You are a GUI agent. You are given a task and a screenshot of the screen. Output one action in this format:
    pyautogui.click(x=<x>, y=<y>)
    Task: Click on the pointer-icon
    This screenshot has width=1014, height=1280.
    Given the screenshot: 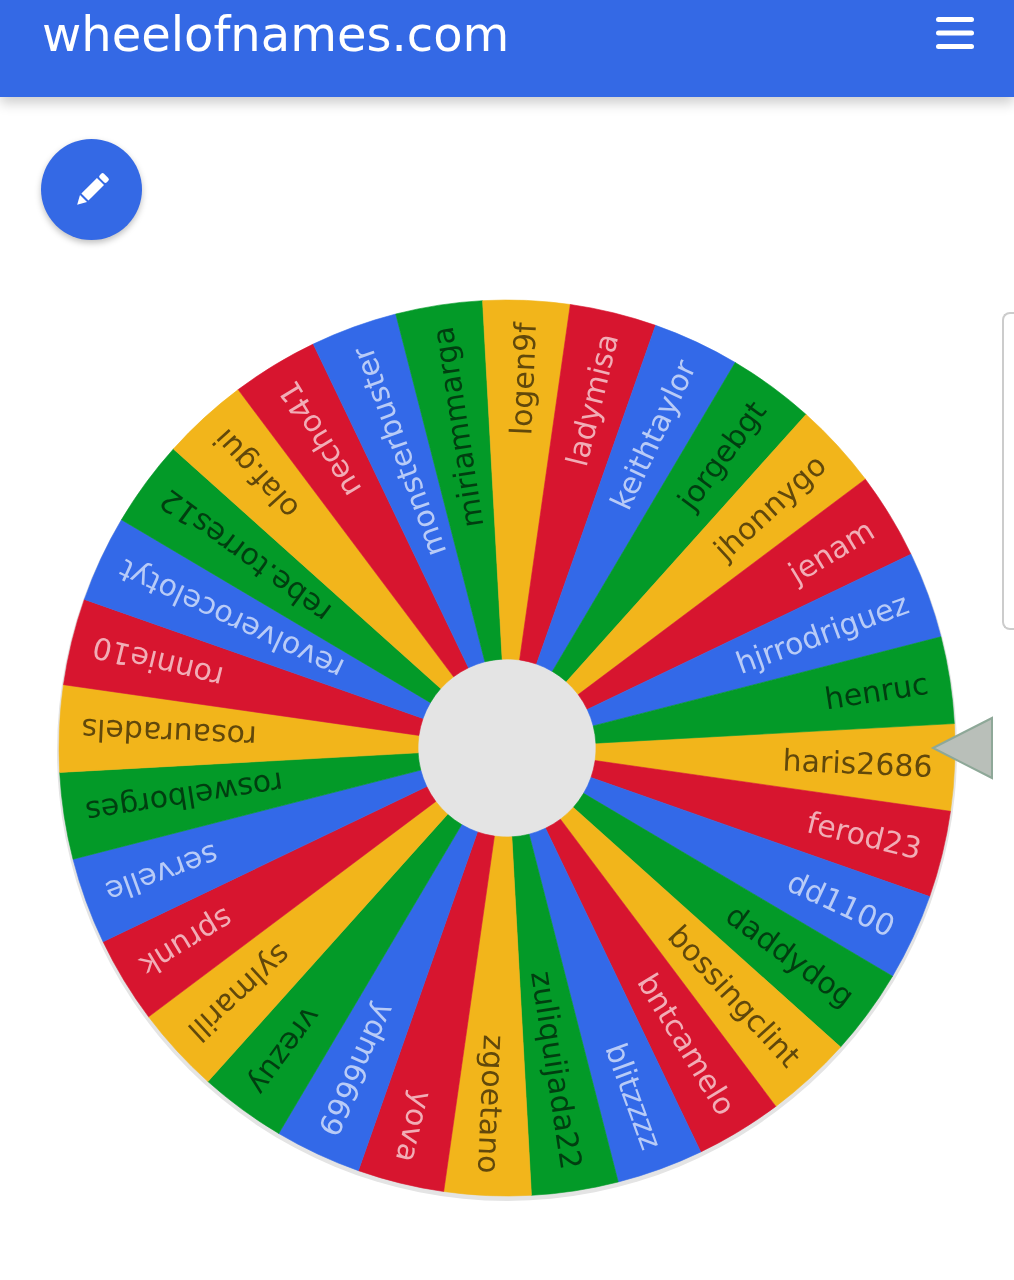 What is the action you would take?
    pyautogui.click(x=961, y=748)
    